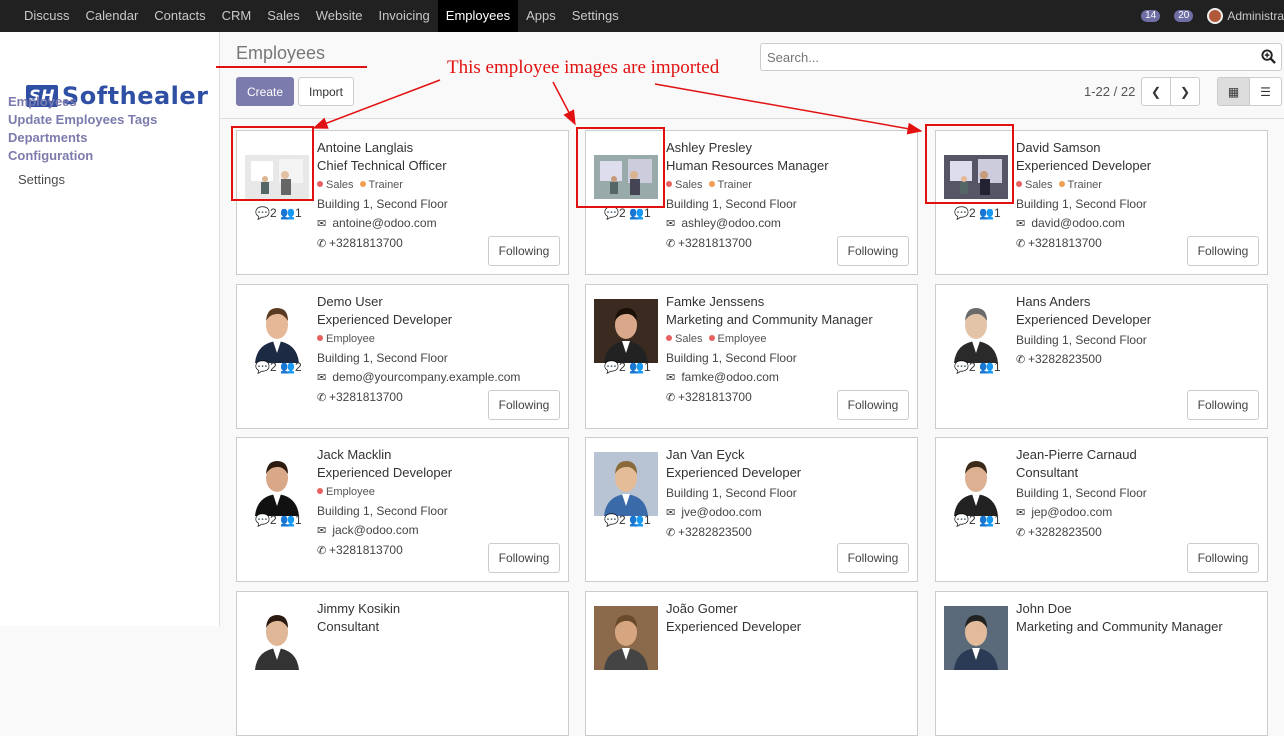  I want to click on search-icon, so click(1268, 58).